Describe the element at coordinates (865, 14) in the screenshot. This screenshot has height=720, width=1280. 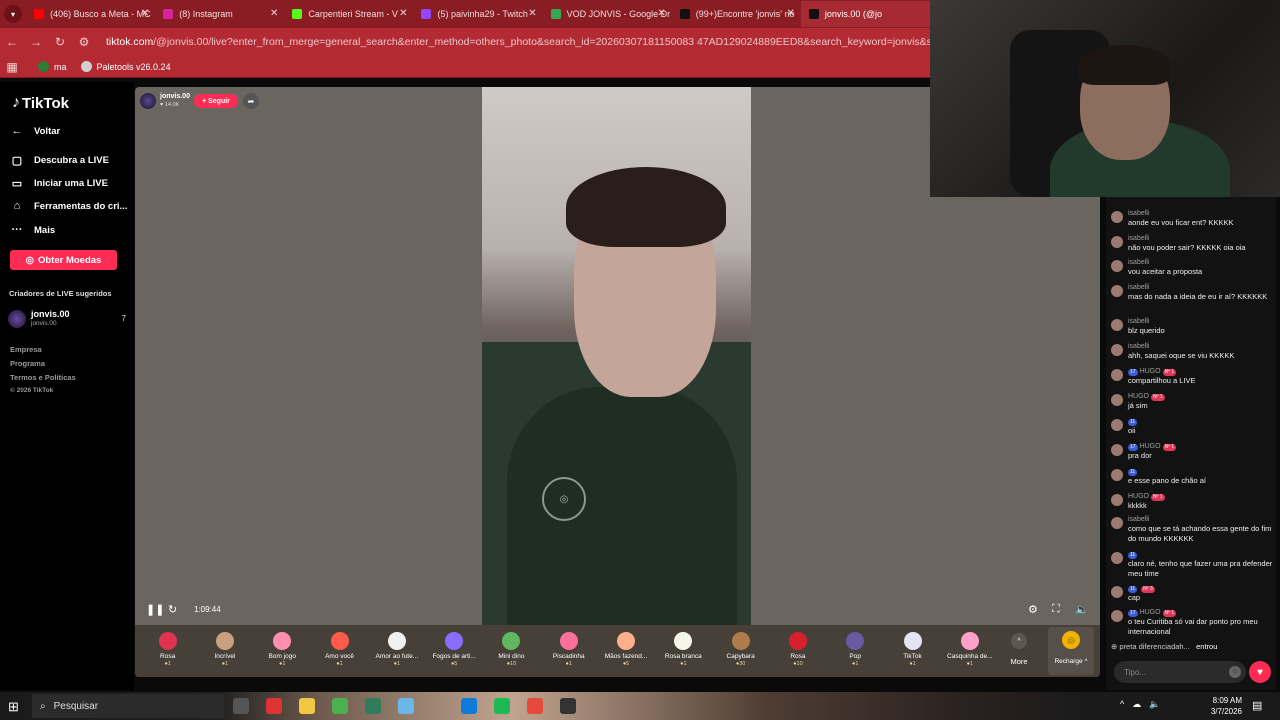
I see `browser-tab: jonvis.00 (@jo` at that location.